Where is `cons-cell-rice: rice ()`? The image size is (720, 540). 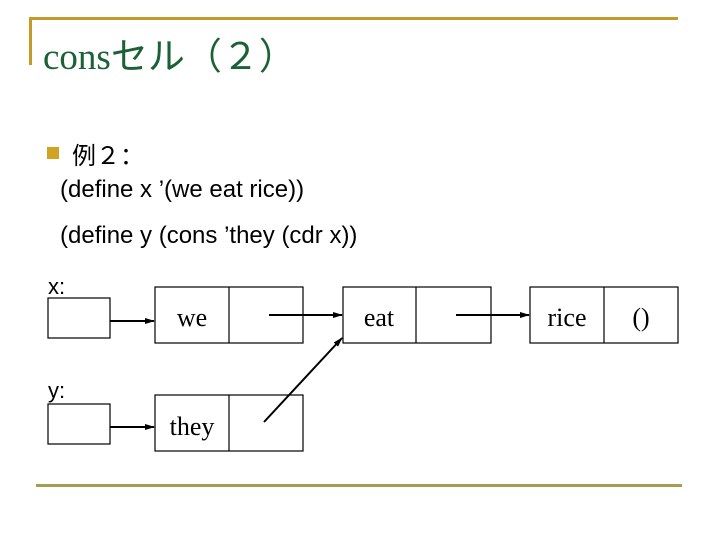
cons-cell-rice: rice () is located at coordinates (604, 315).